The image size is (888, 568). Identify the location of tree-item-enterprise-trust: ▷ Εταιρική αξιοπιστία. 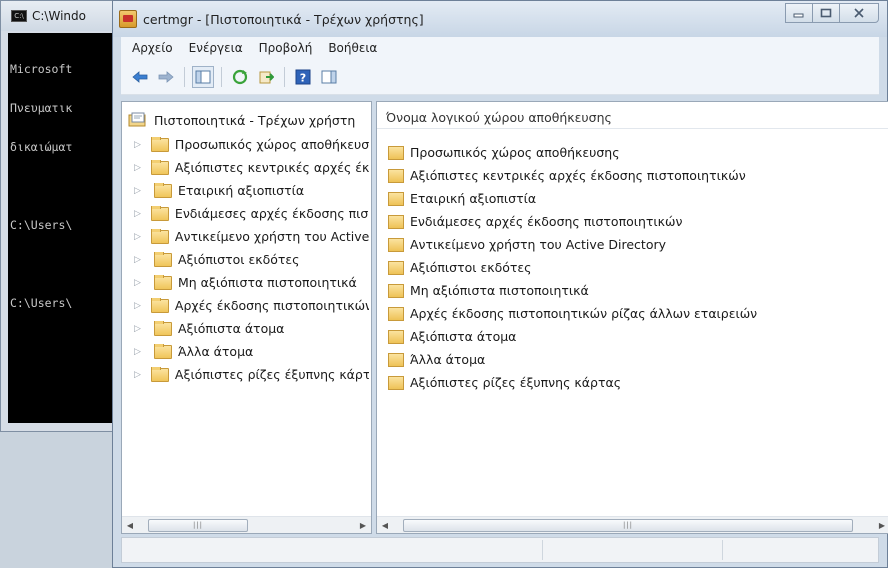
(251, 190).